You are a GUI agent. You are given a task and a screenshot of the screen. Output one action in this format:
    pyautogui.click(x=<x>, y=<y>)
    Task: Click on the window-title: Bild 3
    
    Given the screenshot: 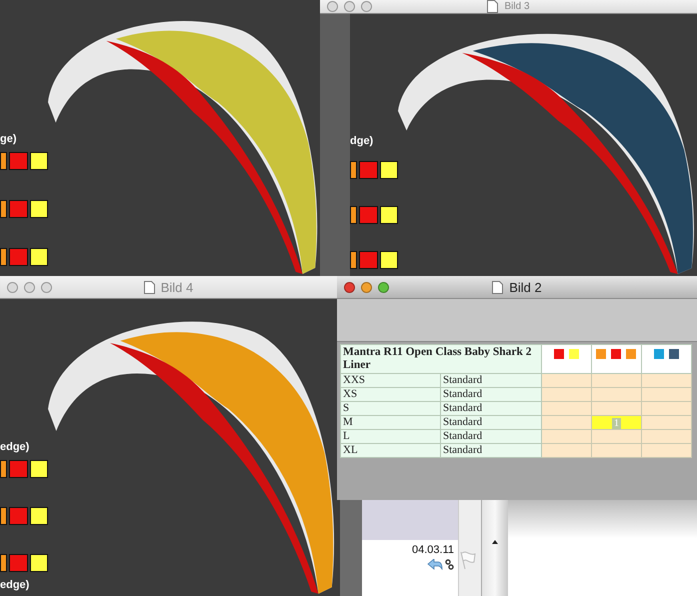 What is the action you would take?
    pyautogui.click(x=517, y=6)
    